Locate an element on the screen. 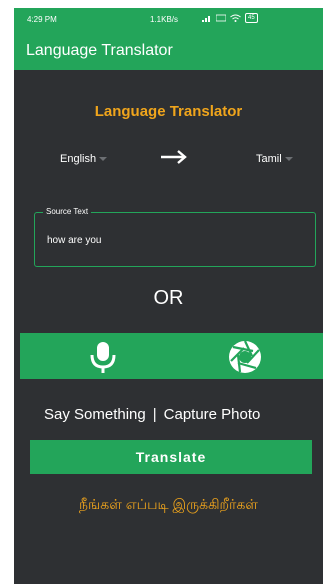 The width and height of the screenshot is (323, 584). status-icons: 45 is located at coordinates (230, 18).